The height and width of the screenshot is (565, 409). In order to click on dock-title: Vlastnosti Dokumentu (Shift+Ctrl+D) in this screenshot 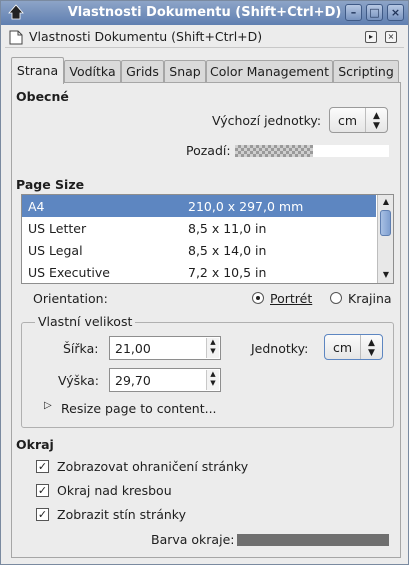, I will do `click(146, 36)`.